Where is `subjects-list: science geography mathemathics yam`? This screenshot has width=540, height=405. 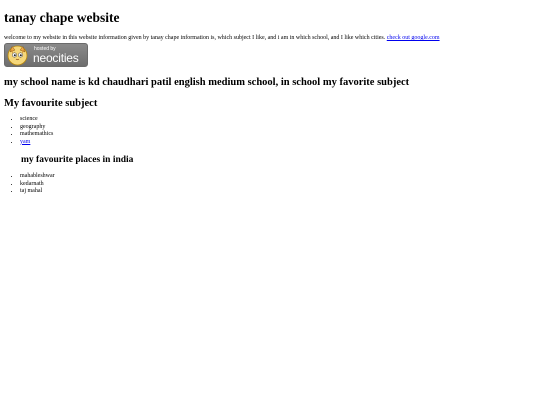
subjects-list: science geography mathemathics yam is located at coordinates (270, 131).